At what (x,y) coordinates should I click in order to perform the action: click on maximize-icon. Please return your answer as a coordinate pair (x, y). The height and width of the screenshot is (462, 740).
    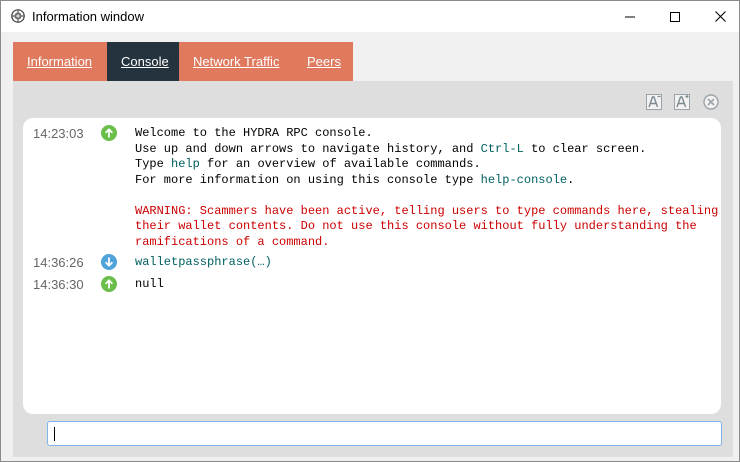
    Looking at the image, I should click on (675, 16).